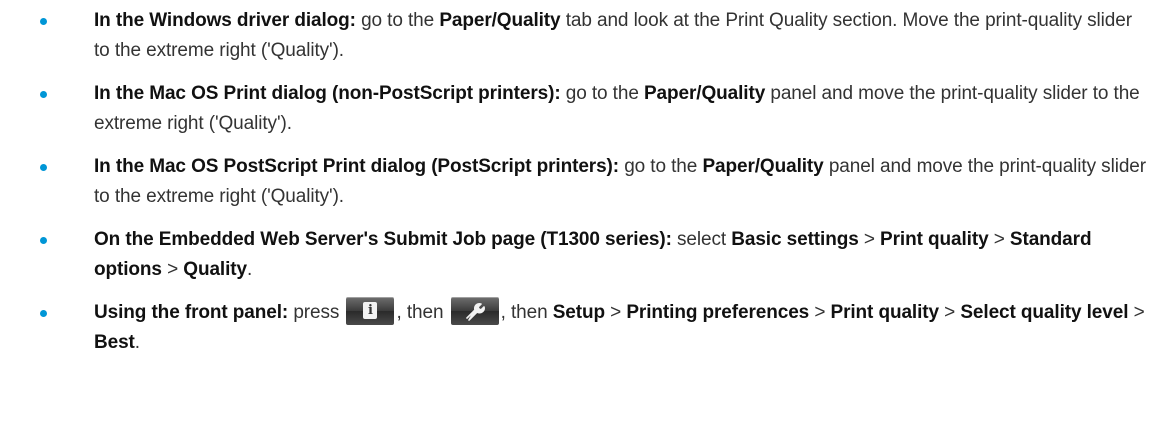 This screenshot has height=437, width=1164. What do you see at coordinates (370, 310) in the screenshot?
I see `info-icon: i` at bounding box center [370, 310].